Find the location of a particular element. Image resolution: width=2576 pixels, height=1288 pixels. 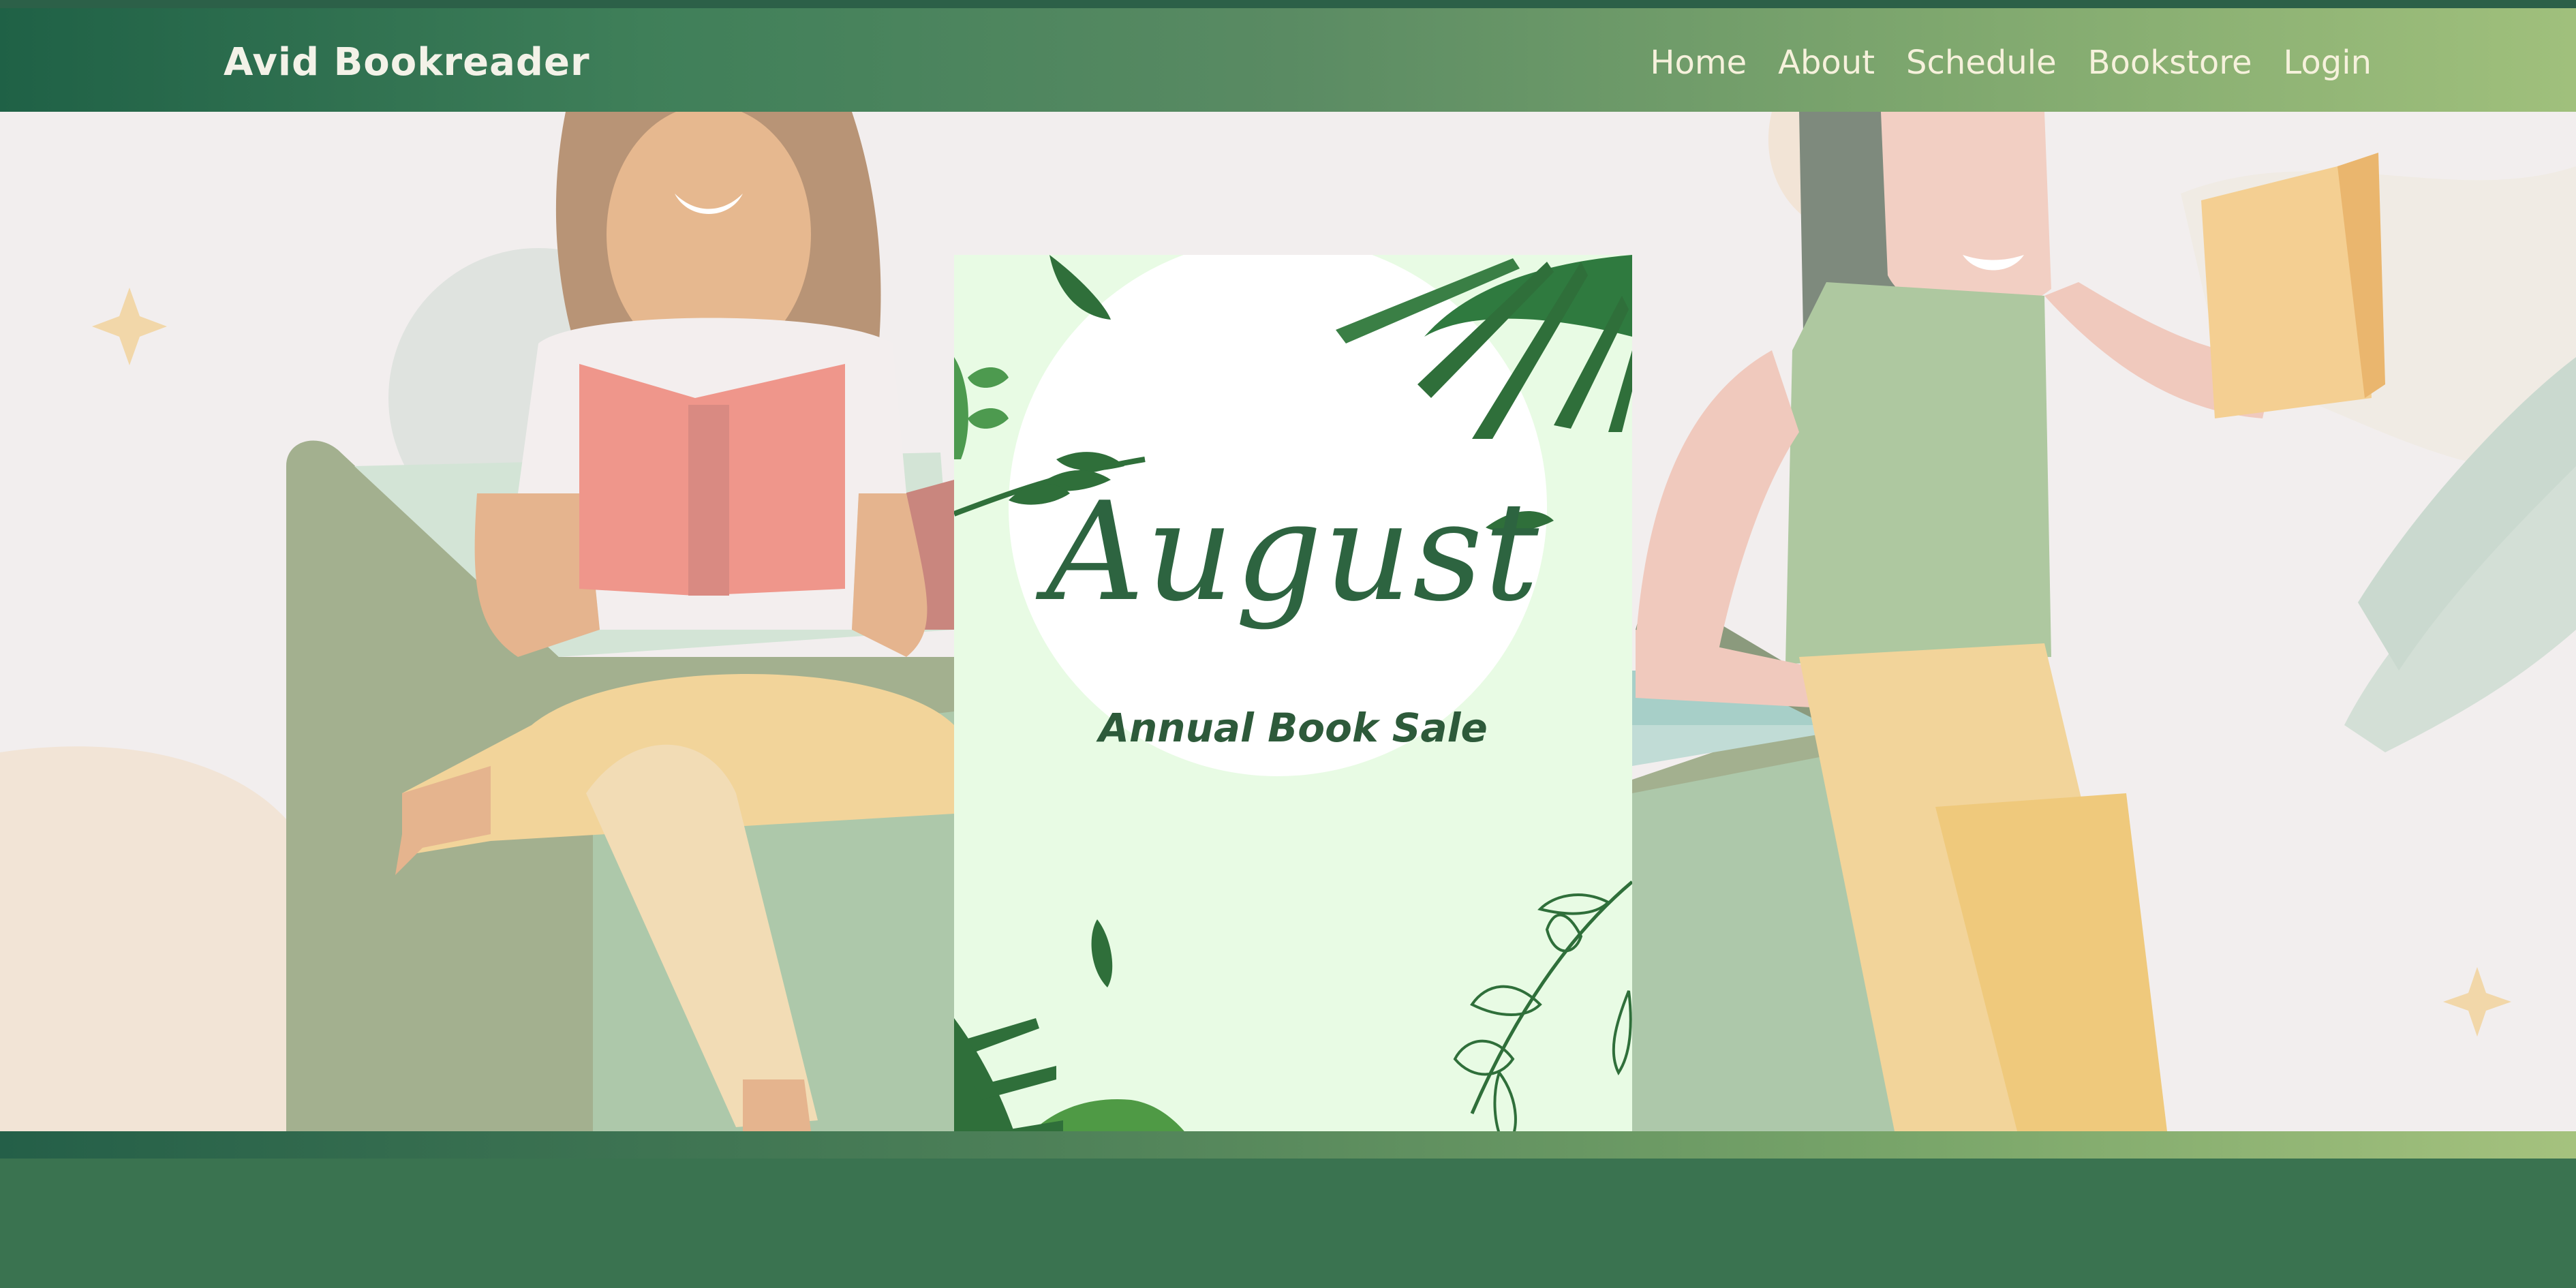

poster-subtitle: Annual Book Sale is located at coordinates (1293, 728).